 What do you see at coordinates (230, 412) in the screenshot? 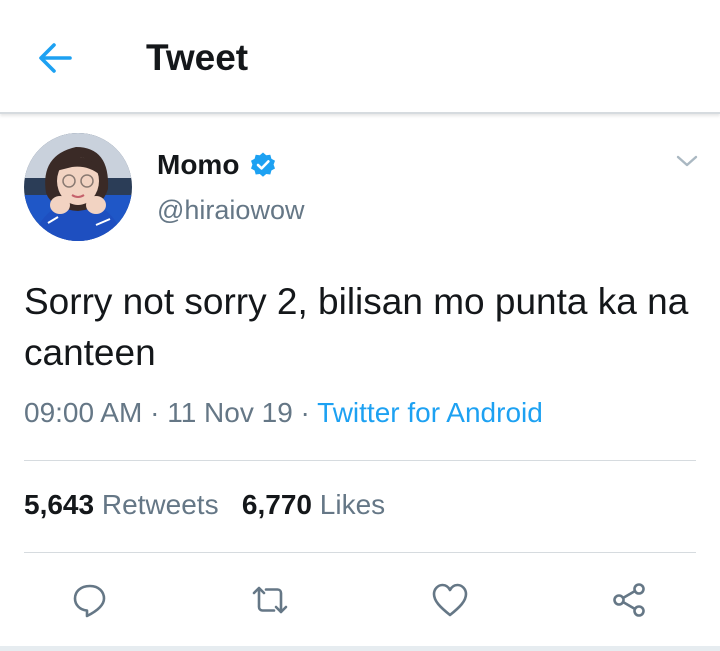
I see `tweet-date: 11 Nov 19` at bounding box center [230, 412].